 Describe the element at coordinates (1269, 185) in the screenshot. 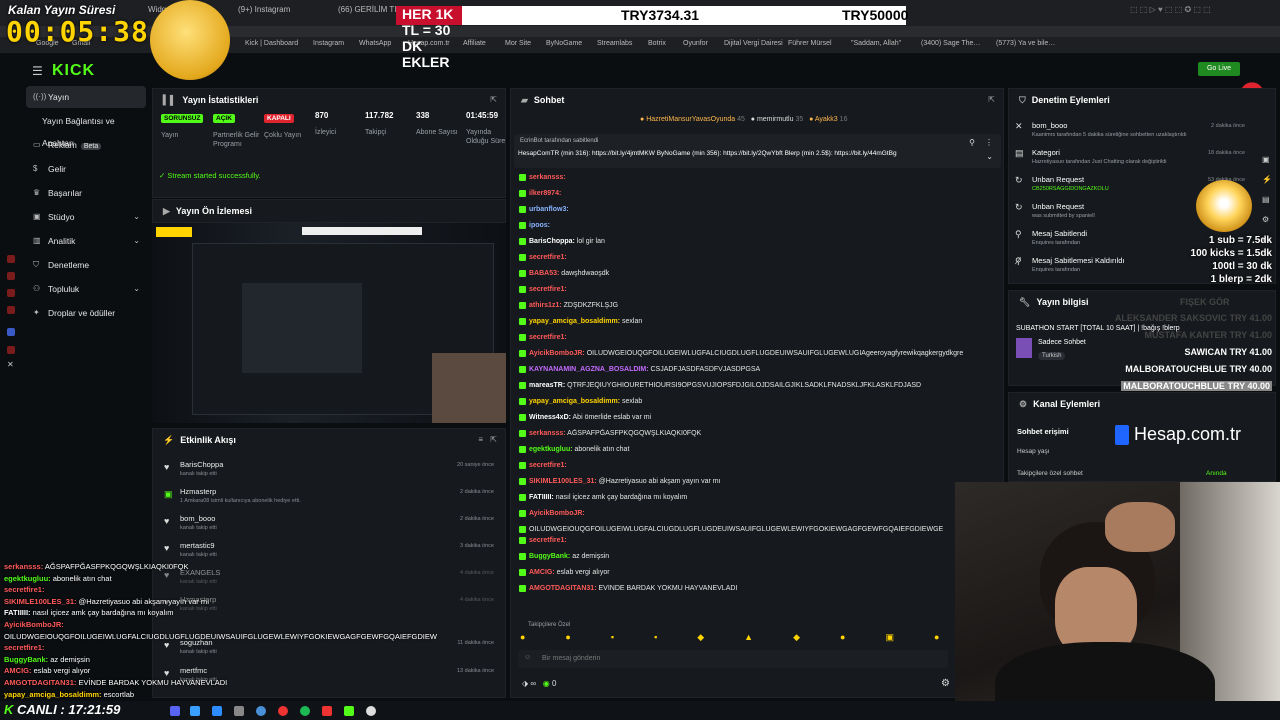

I see `bolt-icon: ⚡` at that location.